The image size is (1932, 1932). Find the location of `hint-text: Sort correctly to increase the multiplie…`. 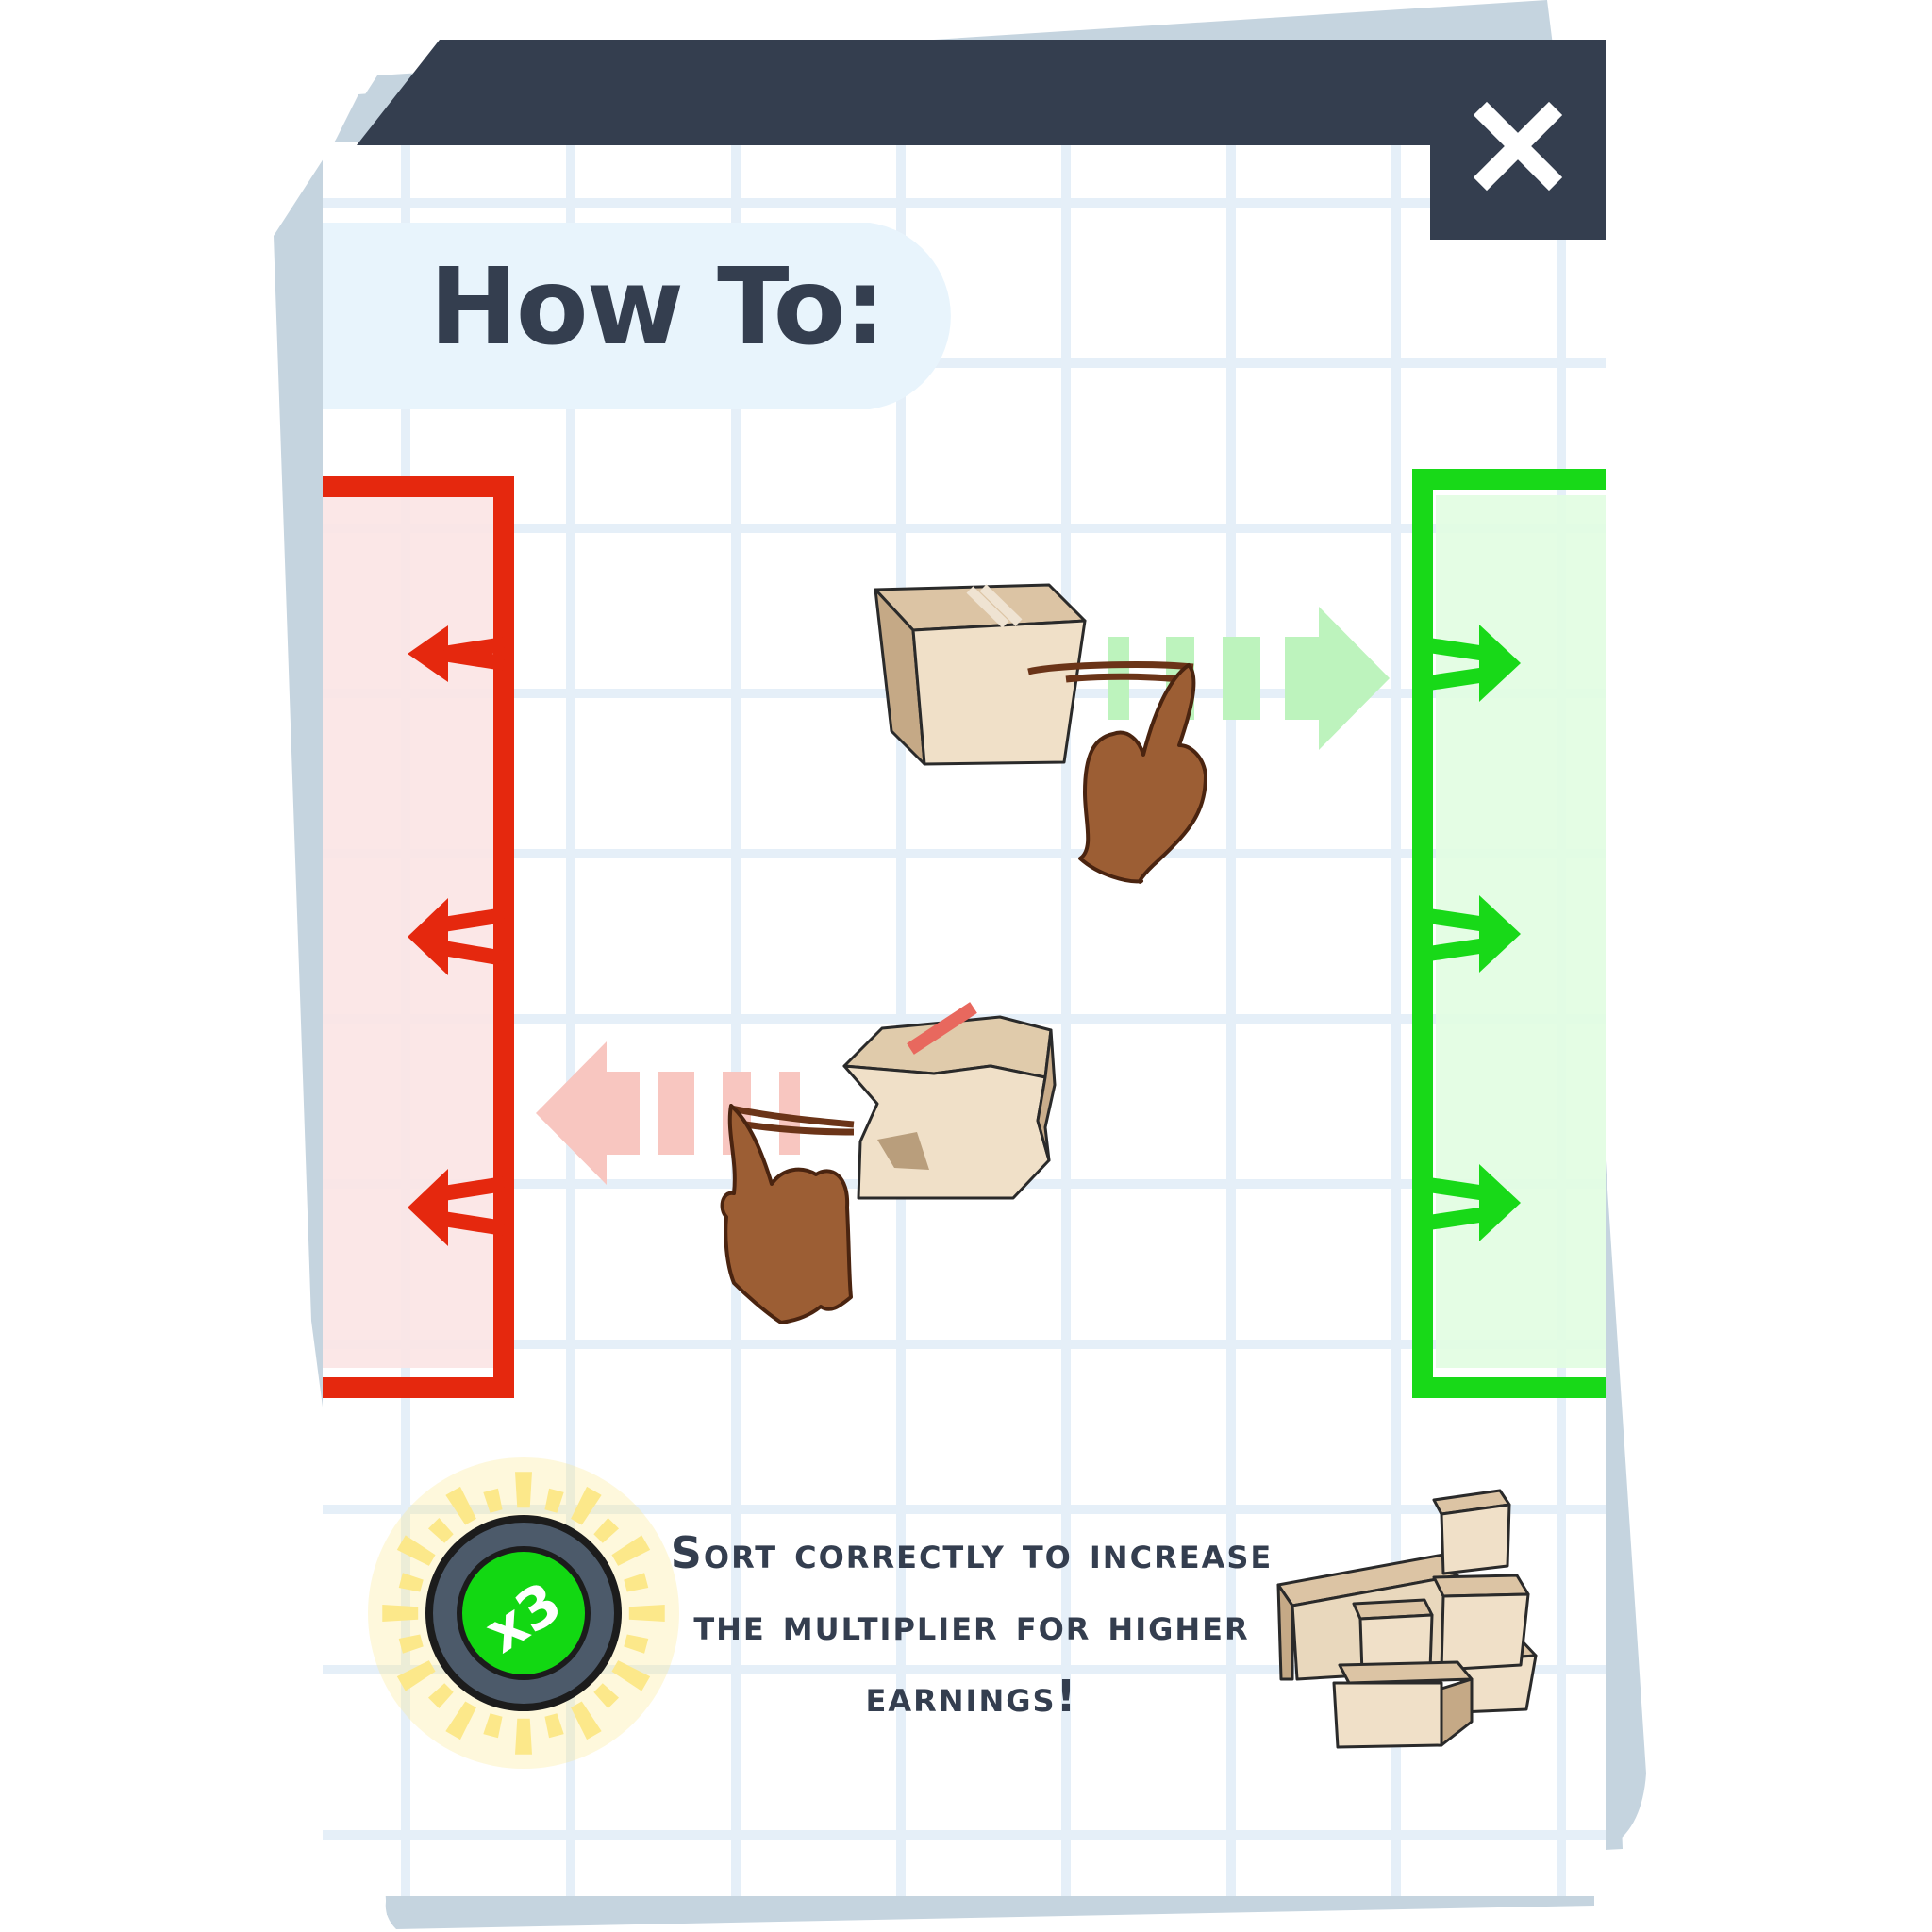

hint-text: Sort correctly to increase the multiplie… is located at coordinates (972, 1625).